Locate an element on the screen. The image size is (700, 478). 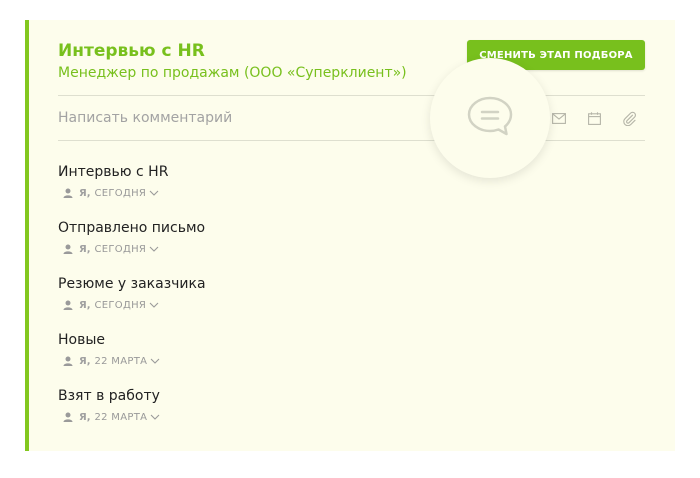
calendar-icon is located at coordinates (594, 118).